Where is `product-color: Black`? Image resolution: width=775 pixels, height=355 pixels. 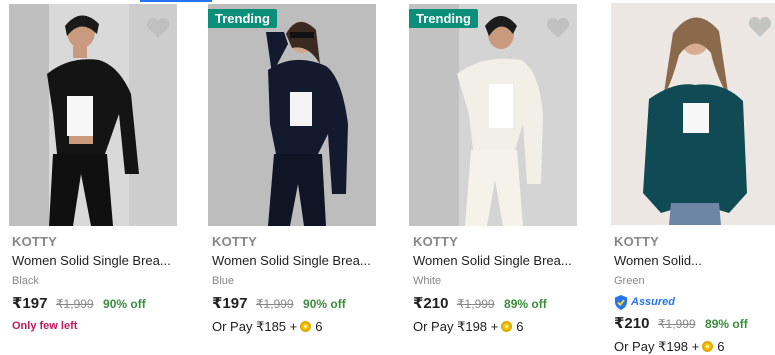
product-color: Black is located at coordinates (25, 281).